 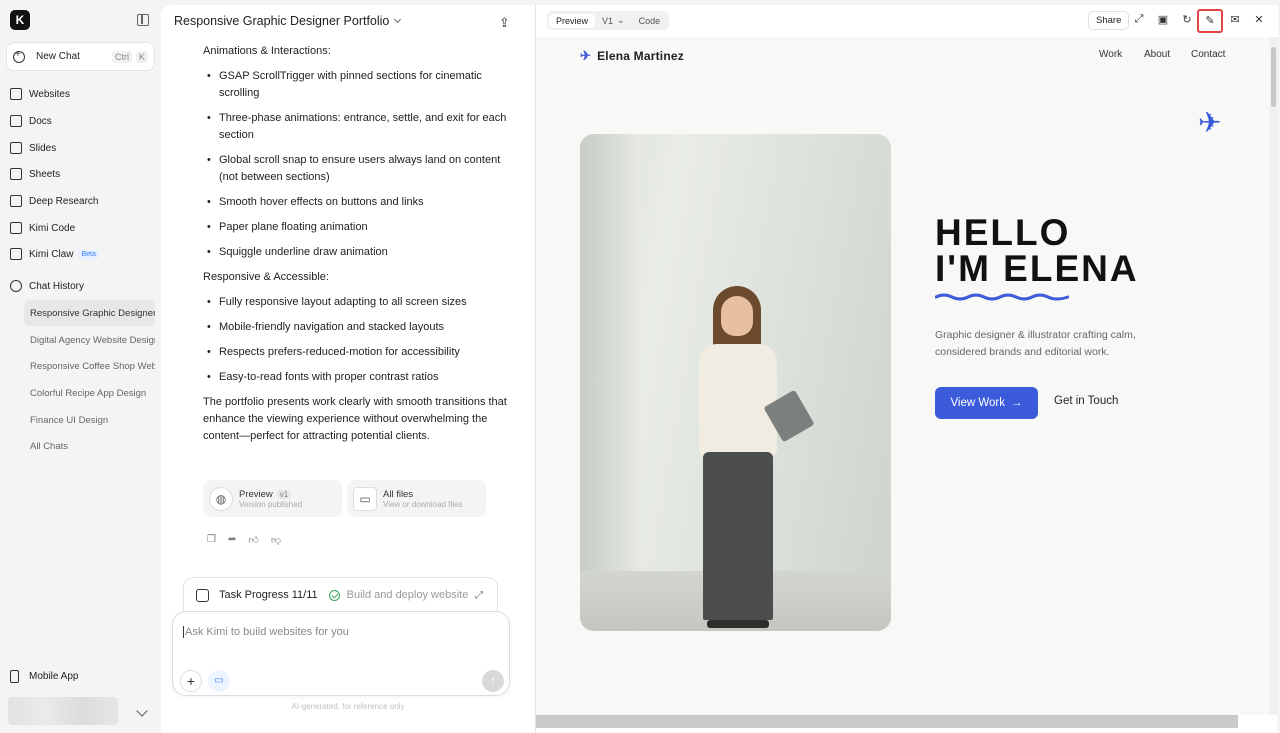 What do you see at coordinates (986, 403) in the screenshot?
I see `view-work-button: View Work →` at bounding box center [986, 403].